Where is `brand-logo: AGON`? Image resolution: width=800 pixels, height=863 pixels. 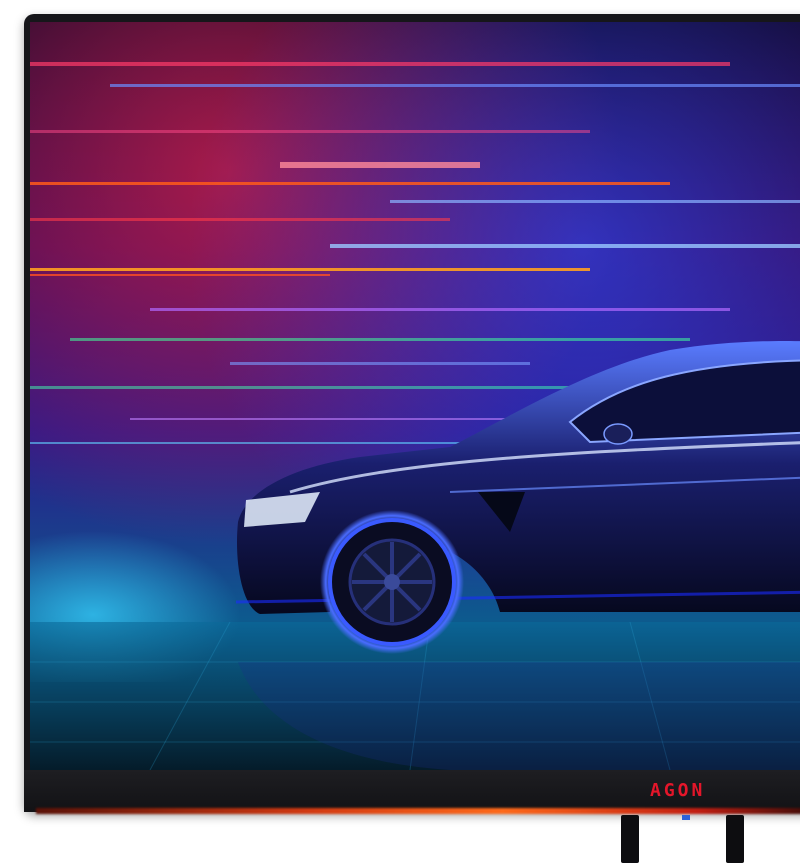
brand-logo: AGON is located at coordinates (678, 790).